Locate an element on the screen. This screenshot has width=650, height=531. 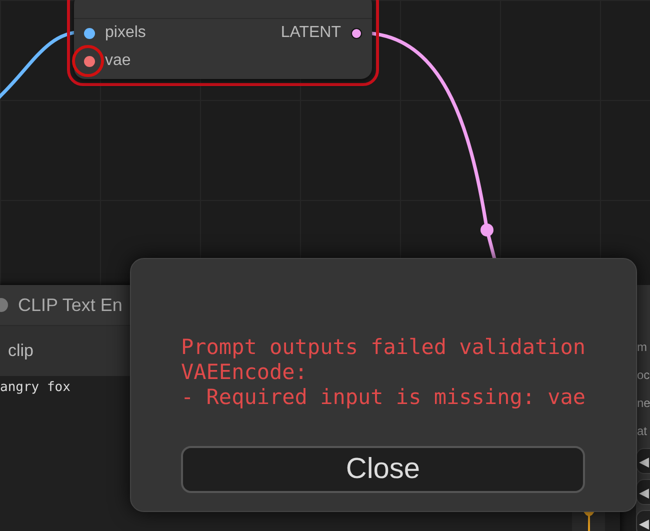
error-message: Prompt outputs failed validation VAEEncode: - Required input is missing: vae is located at coordinates (384, 372).